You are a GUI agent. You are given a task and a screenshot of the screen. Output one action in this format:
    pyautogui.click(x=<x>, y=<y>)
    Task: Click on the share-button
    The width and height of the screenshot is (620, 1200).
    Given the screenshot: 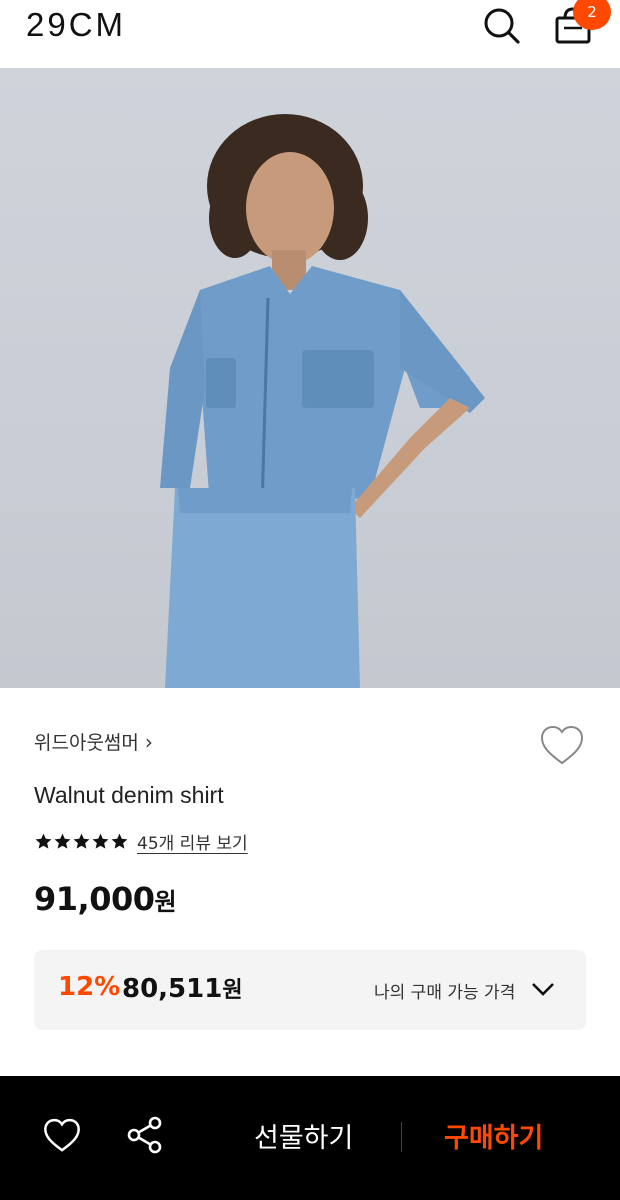 What is the action you would take?
    pyautogui.click(x=145, y=1135)
    